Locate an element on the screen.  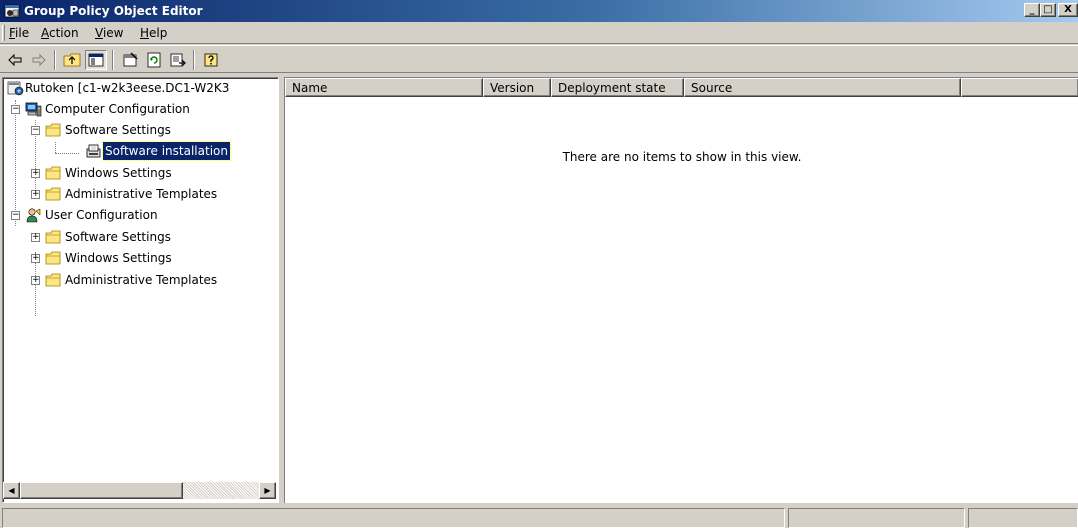
group-policy-app-icon is located at coordinates (12, 11).